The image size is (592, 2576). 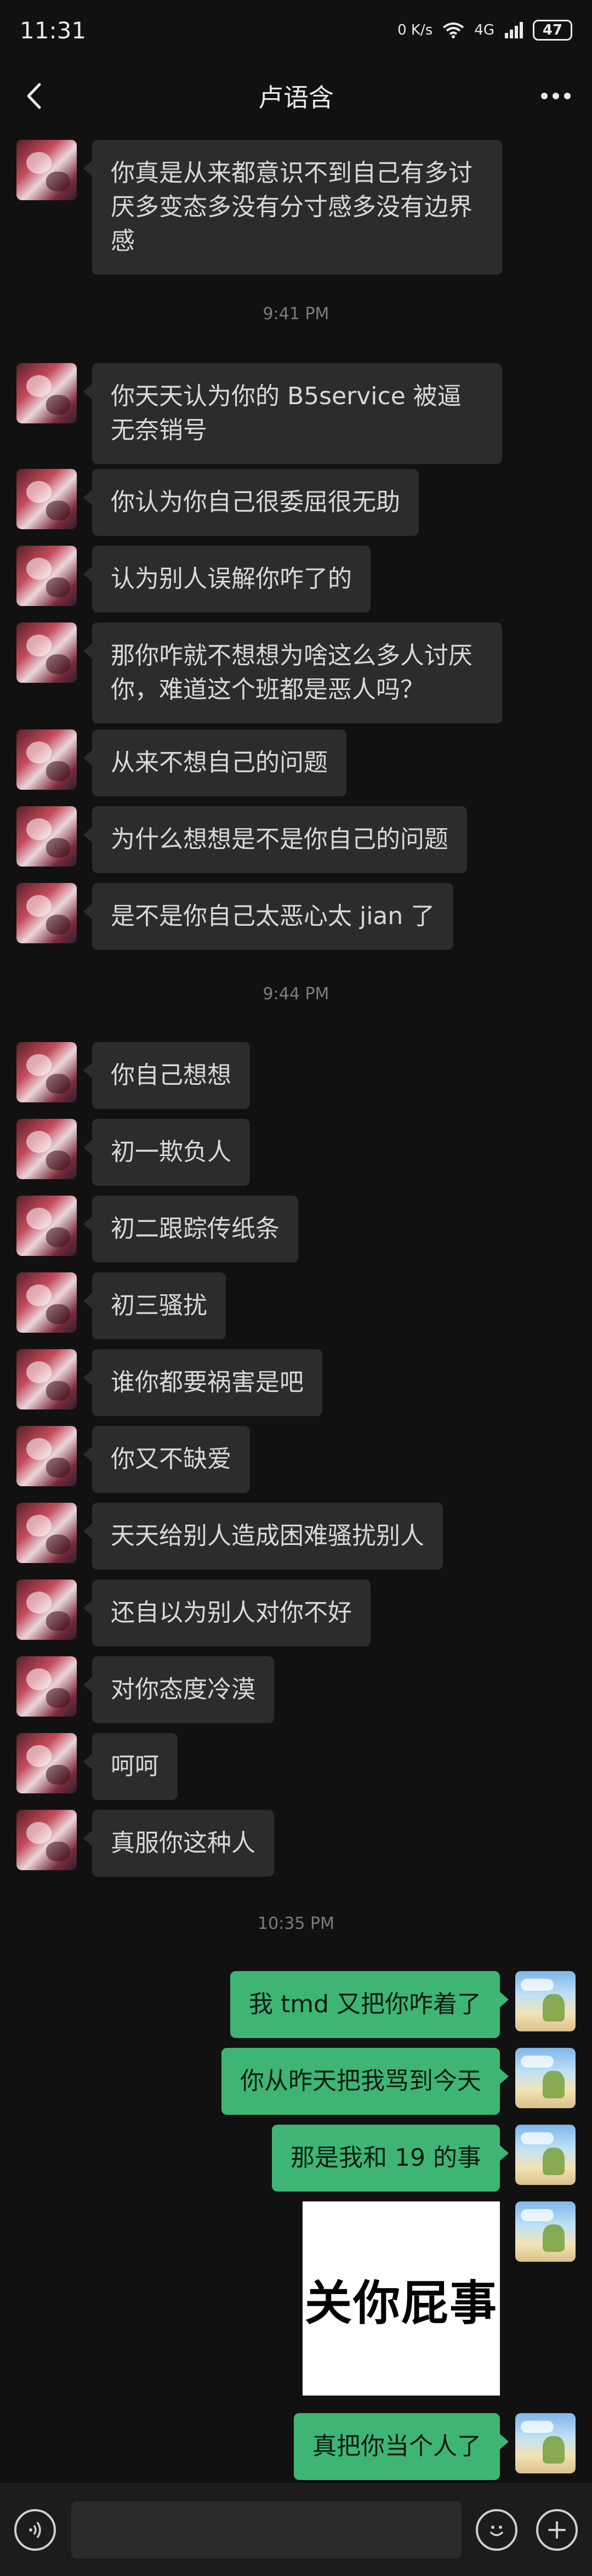 What do you see at coordinates (178, 1843) in the screenshot?
I see `message-bubble: 真服你这种人` at bounding box center [178, 1843].